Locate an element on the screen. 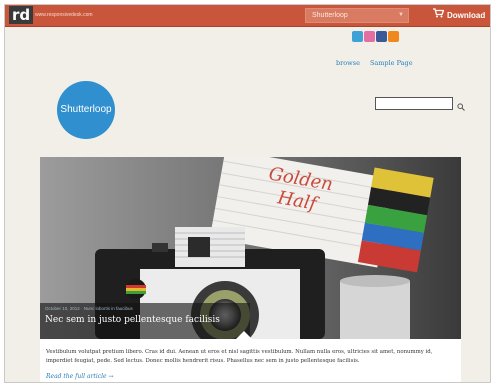  site-logo: rd is located at coordinates (21, 15).